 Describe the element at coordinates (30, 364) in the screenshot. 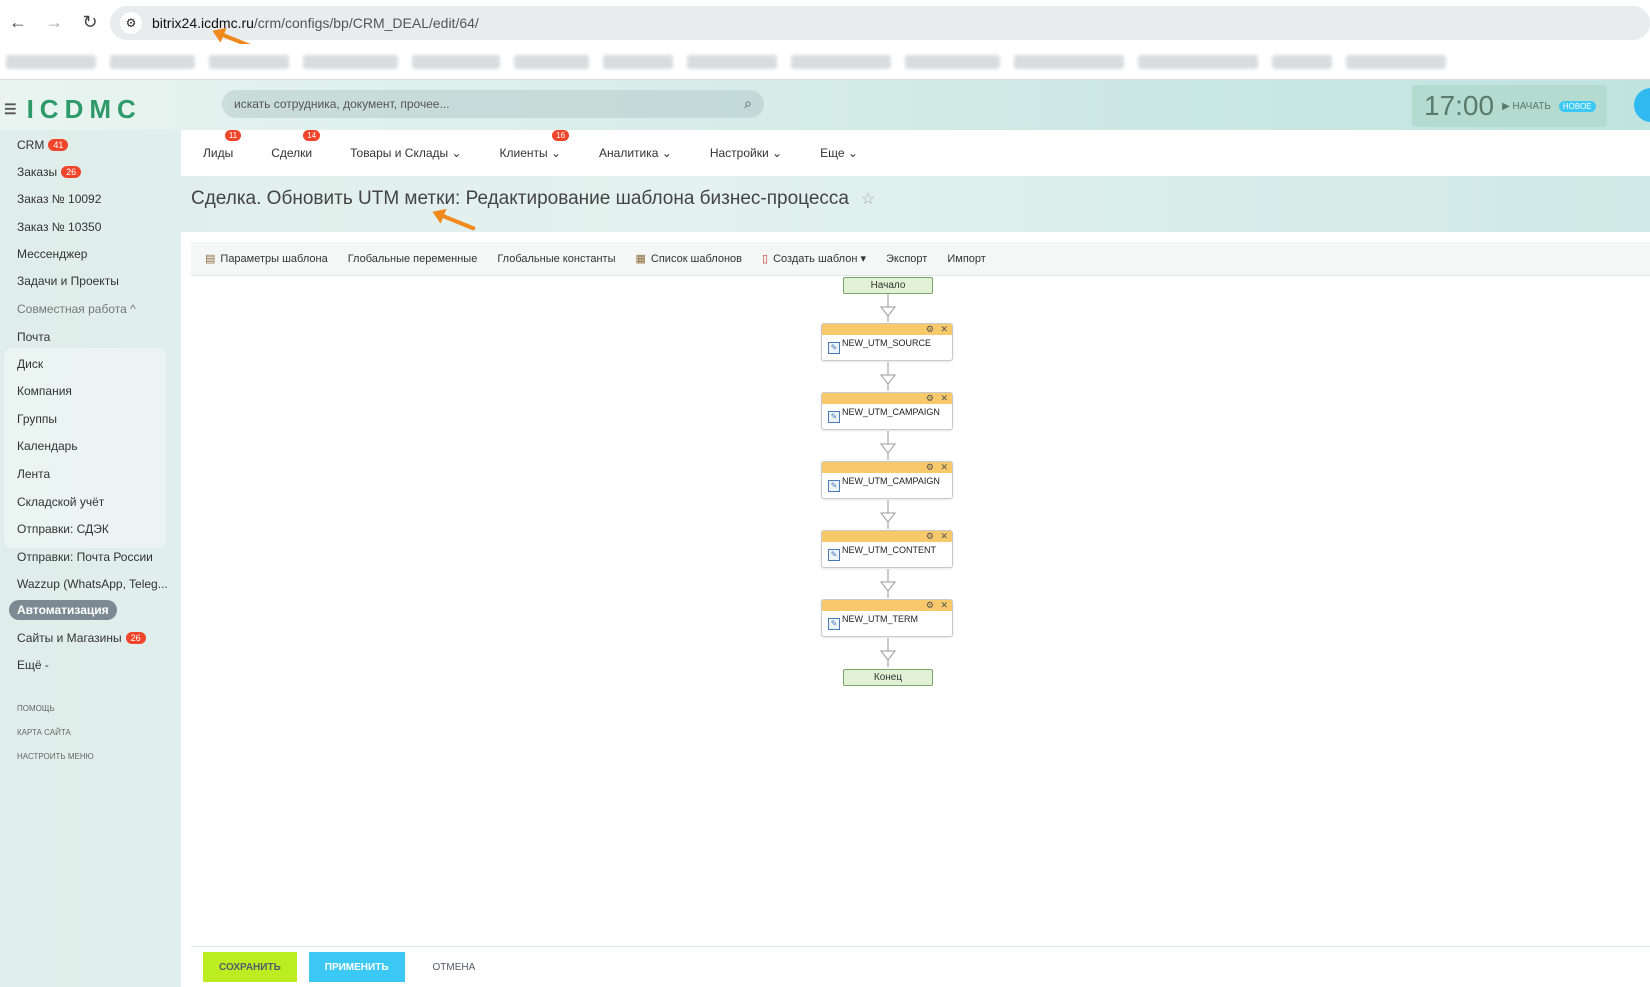

I see `sidebar-item-disk: Диск` at that location.